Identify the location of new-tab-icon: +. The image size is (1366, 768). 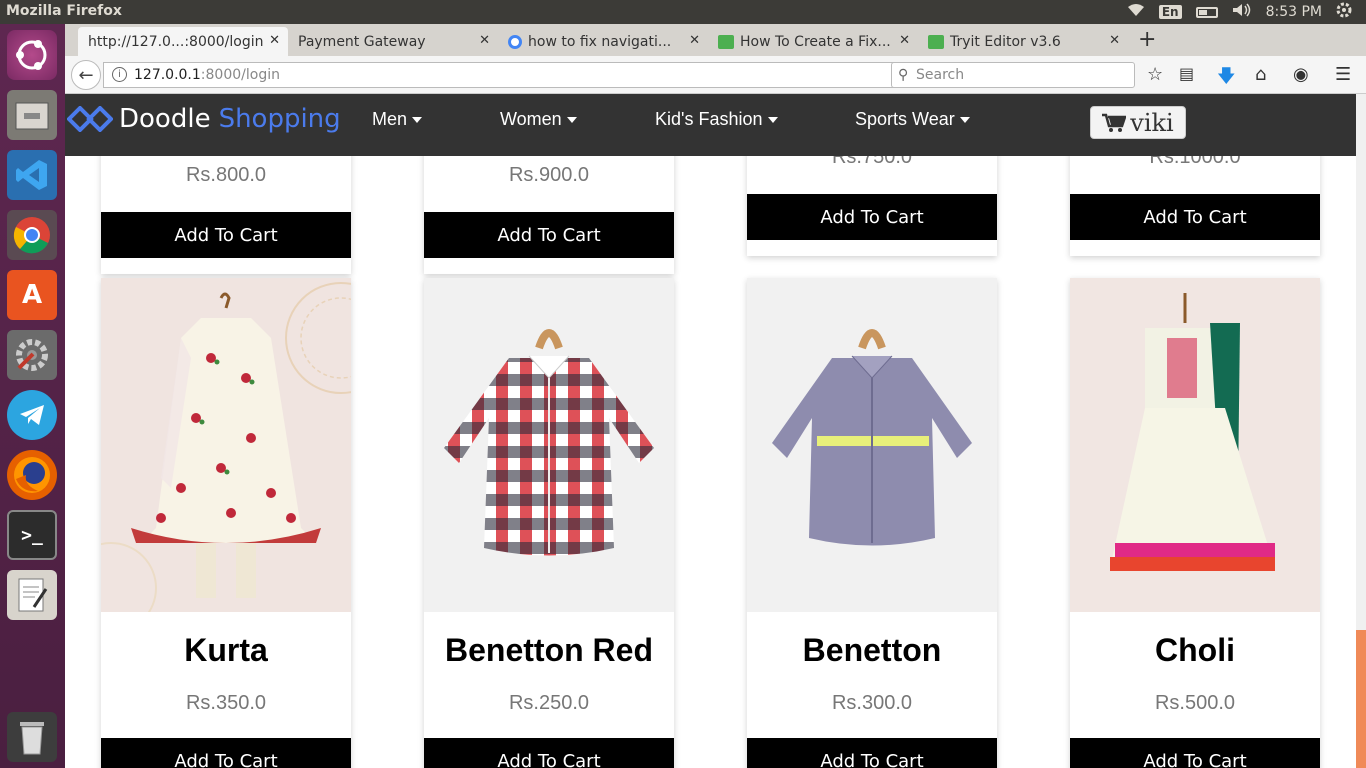
(1147, 39).